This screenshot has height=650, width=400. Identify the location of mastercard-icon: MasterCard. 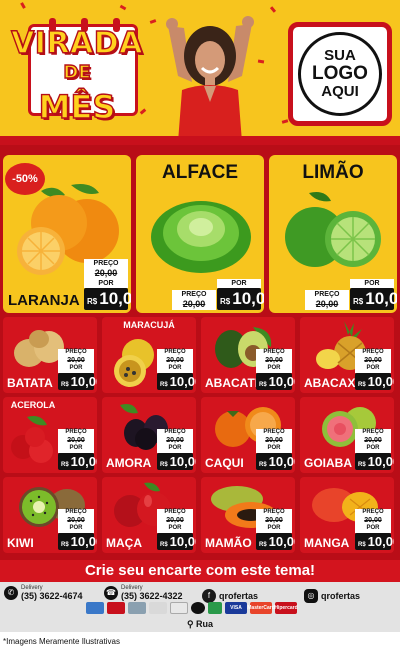
(261, 608).